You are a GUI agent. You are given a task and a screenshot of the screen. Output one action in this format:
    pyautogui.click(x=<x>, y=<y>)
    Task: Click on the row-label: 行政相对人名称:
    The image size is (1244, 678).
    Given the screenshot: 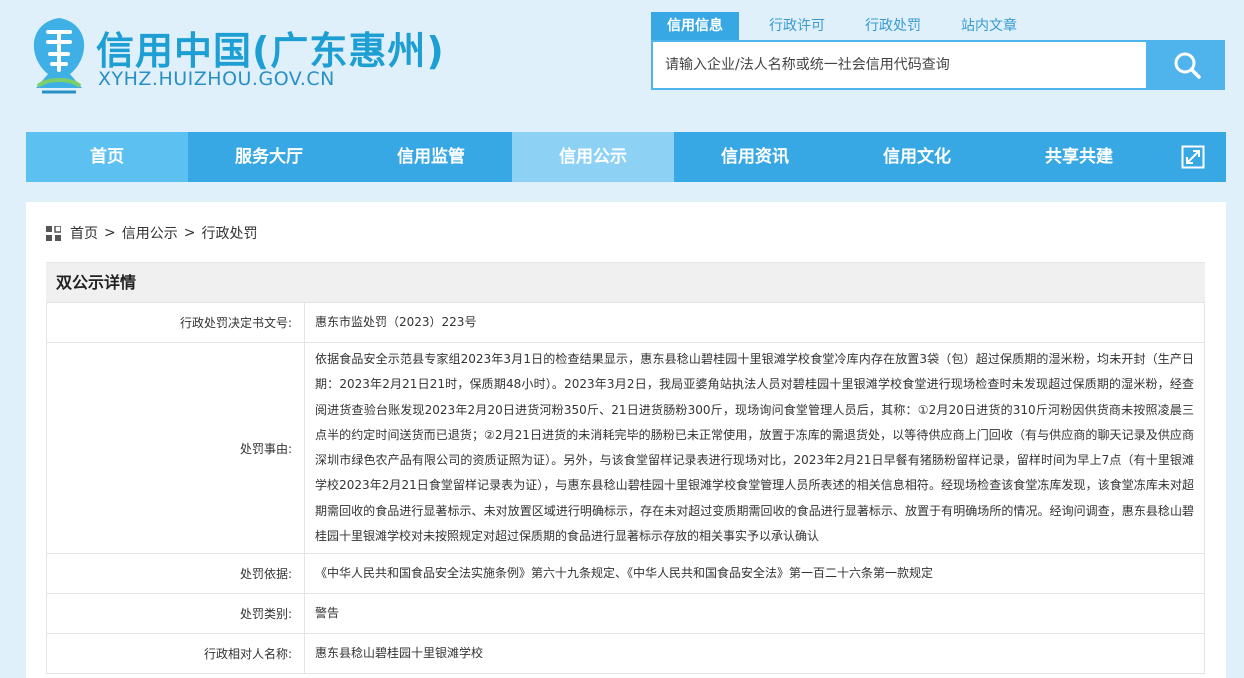 What is the action you would take?
    pyautogui.click(x=175, y=654)
    